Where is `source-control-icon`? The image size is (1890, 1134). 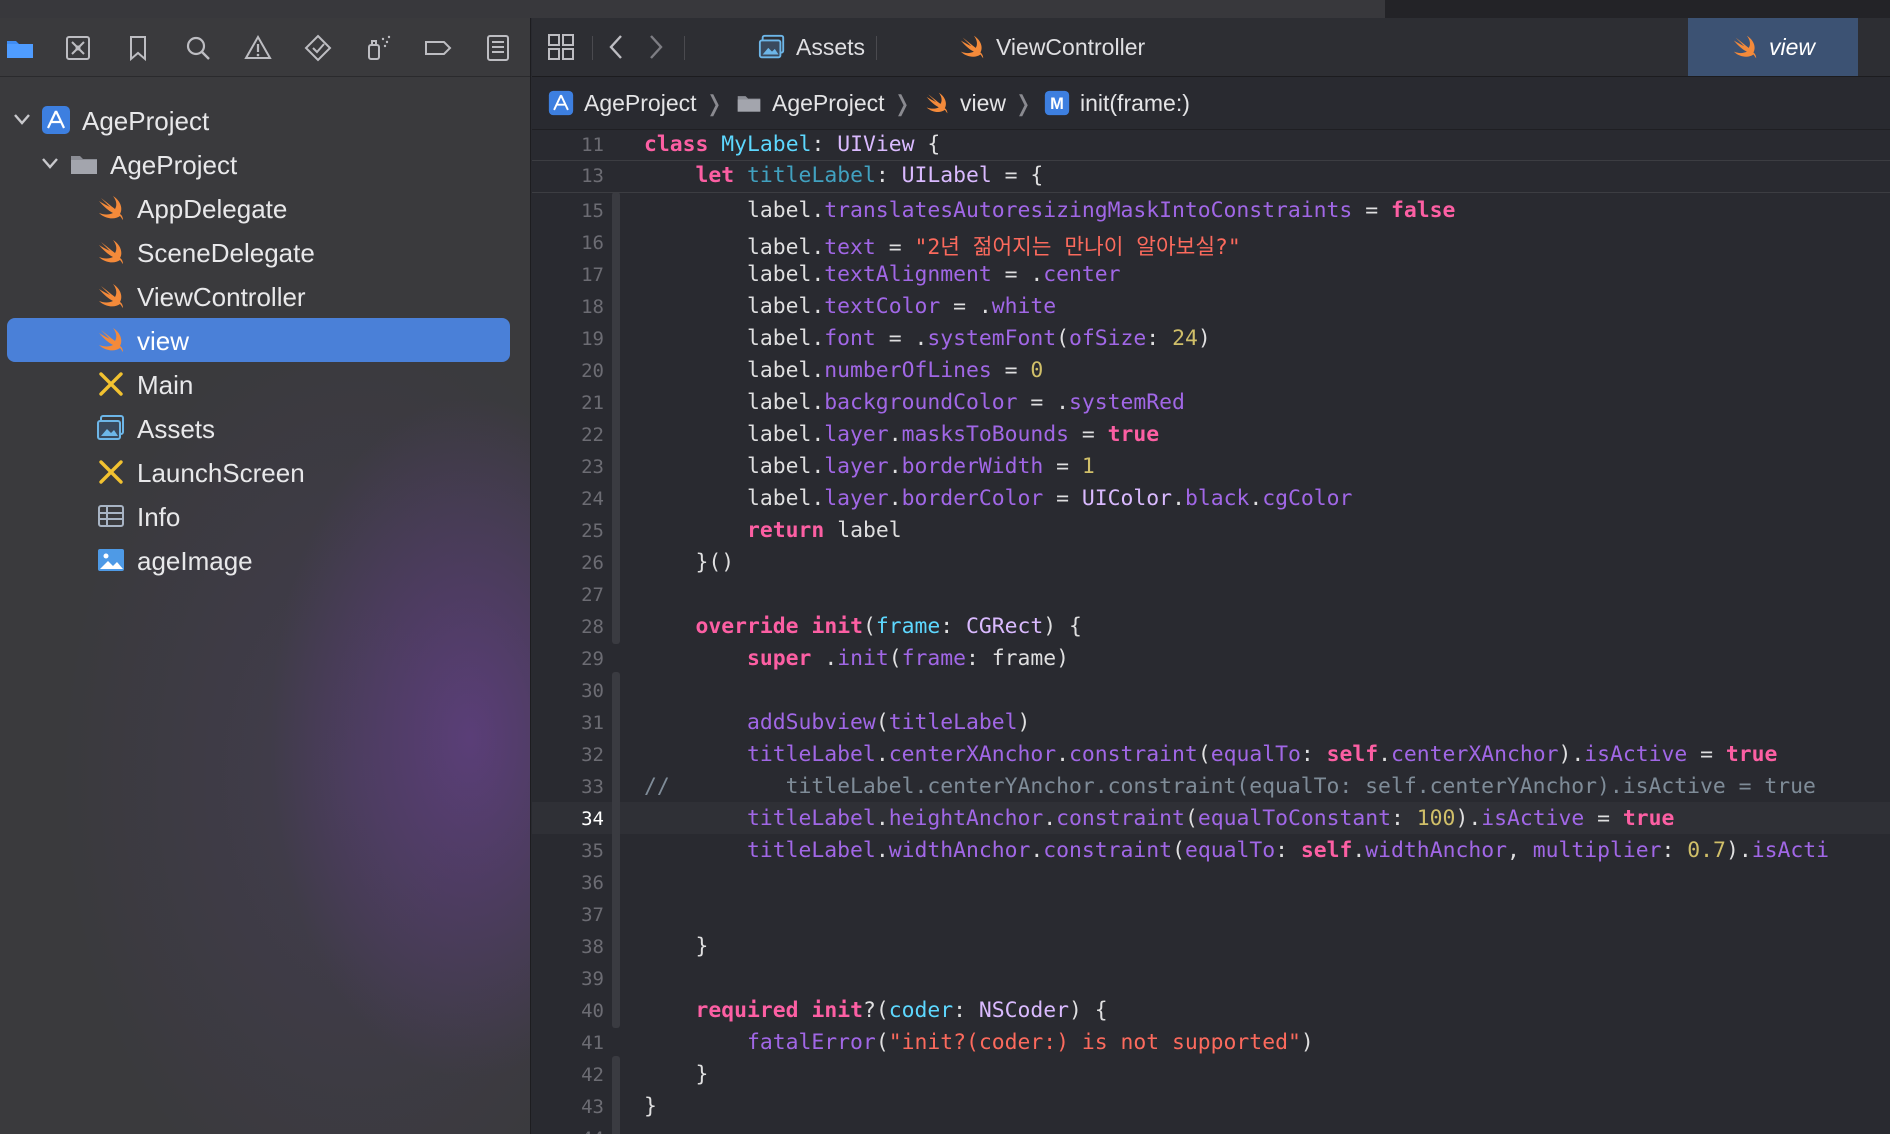
source-control-icon is located at coordinates (78, 48).